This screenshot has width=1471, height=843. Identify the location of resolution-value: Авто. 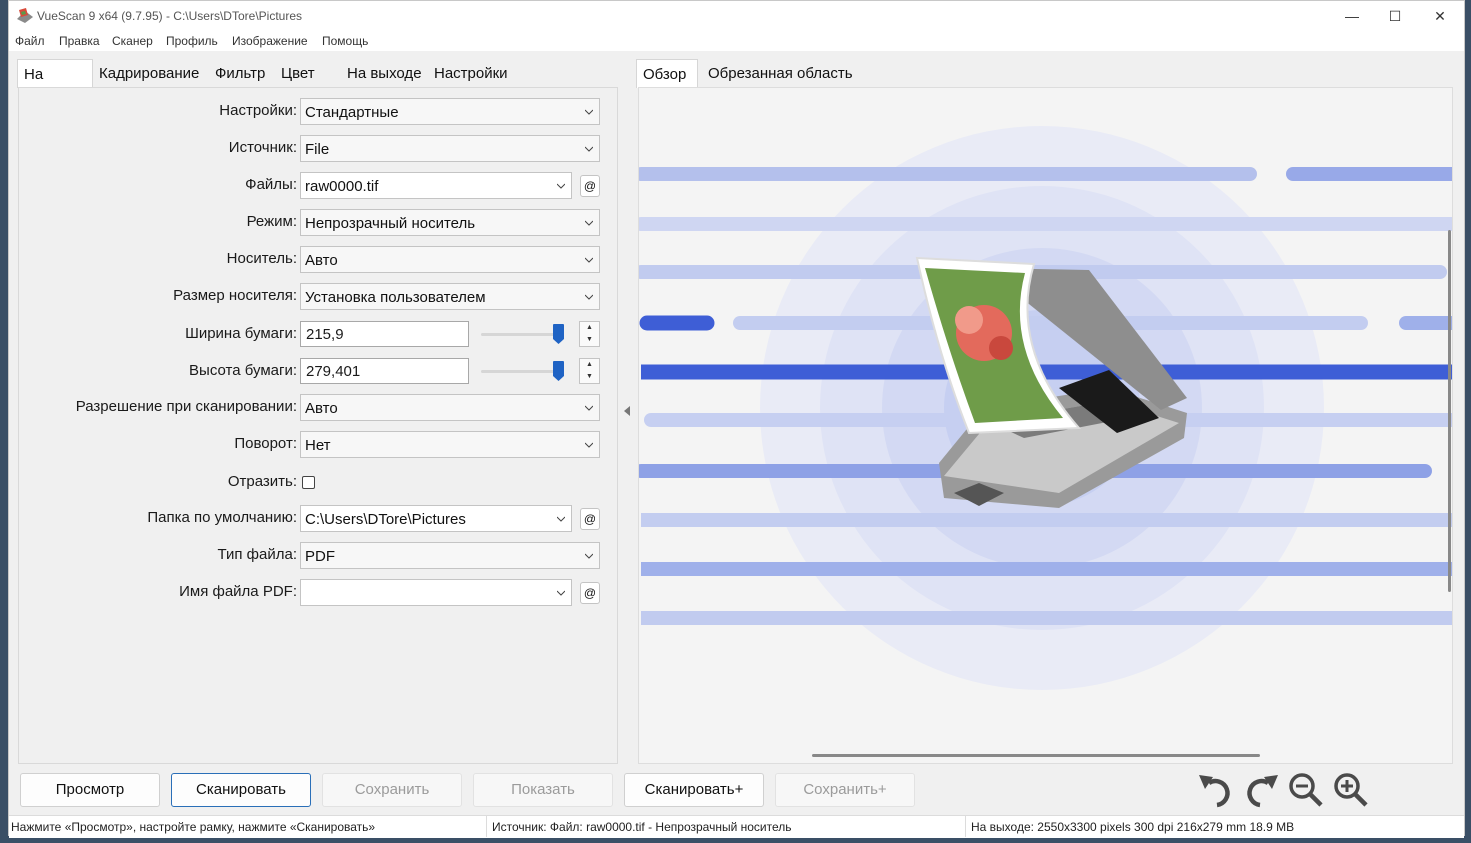
(321, 408).